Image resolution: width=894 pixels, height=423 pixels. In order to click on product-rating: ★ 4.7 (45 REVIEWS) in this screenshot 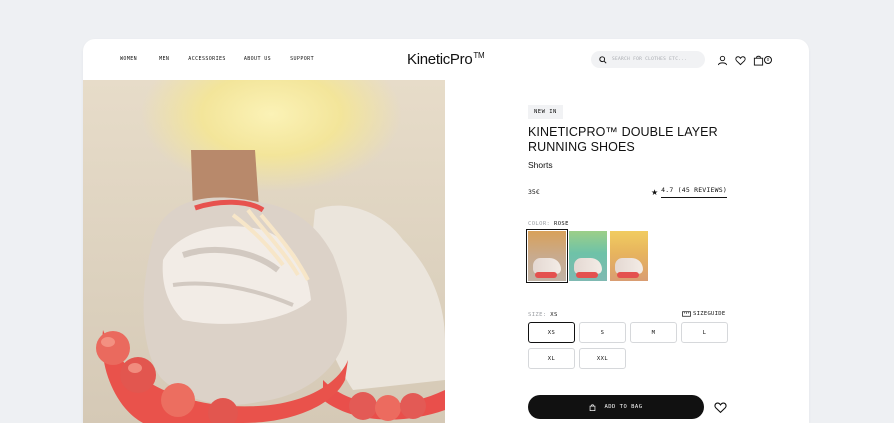, I will do `click(689, 192)`.